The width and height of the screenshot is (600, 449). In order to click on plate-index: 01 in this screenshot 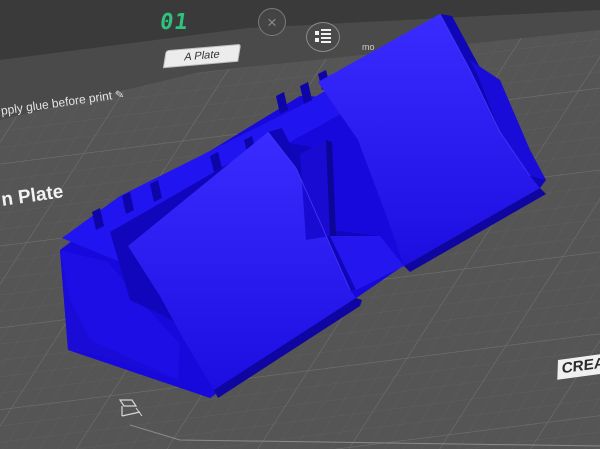, I will do `click(174, 22)`.